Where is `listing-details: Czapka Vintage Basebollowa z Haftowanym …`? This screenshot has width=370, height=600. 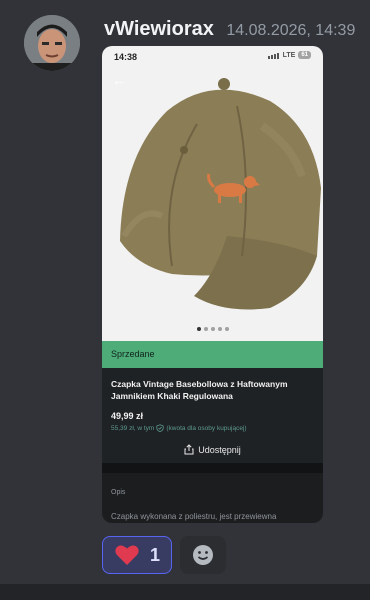 listing-details: Czapka Vintage Basebollowa z Haftowanym … is located at coordinates (212, 415).